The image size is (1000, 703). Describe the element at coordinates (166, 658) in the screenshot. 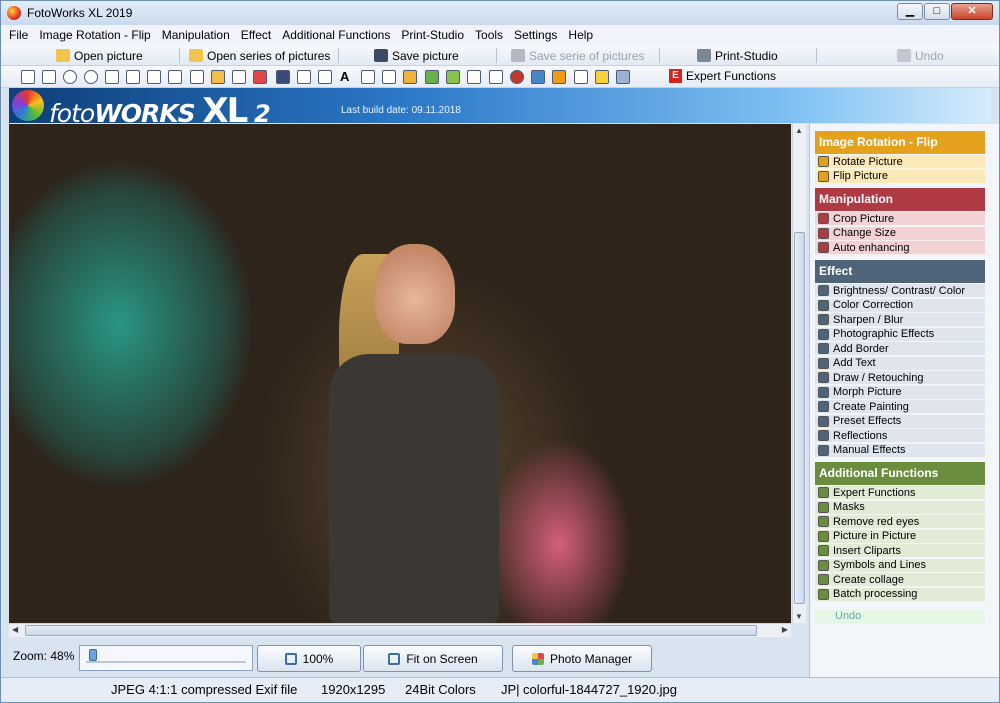

I see `zoom-slider` at that location.